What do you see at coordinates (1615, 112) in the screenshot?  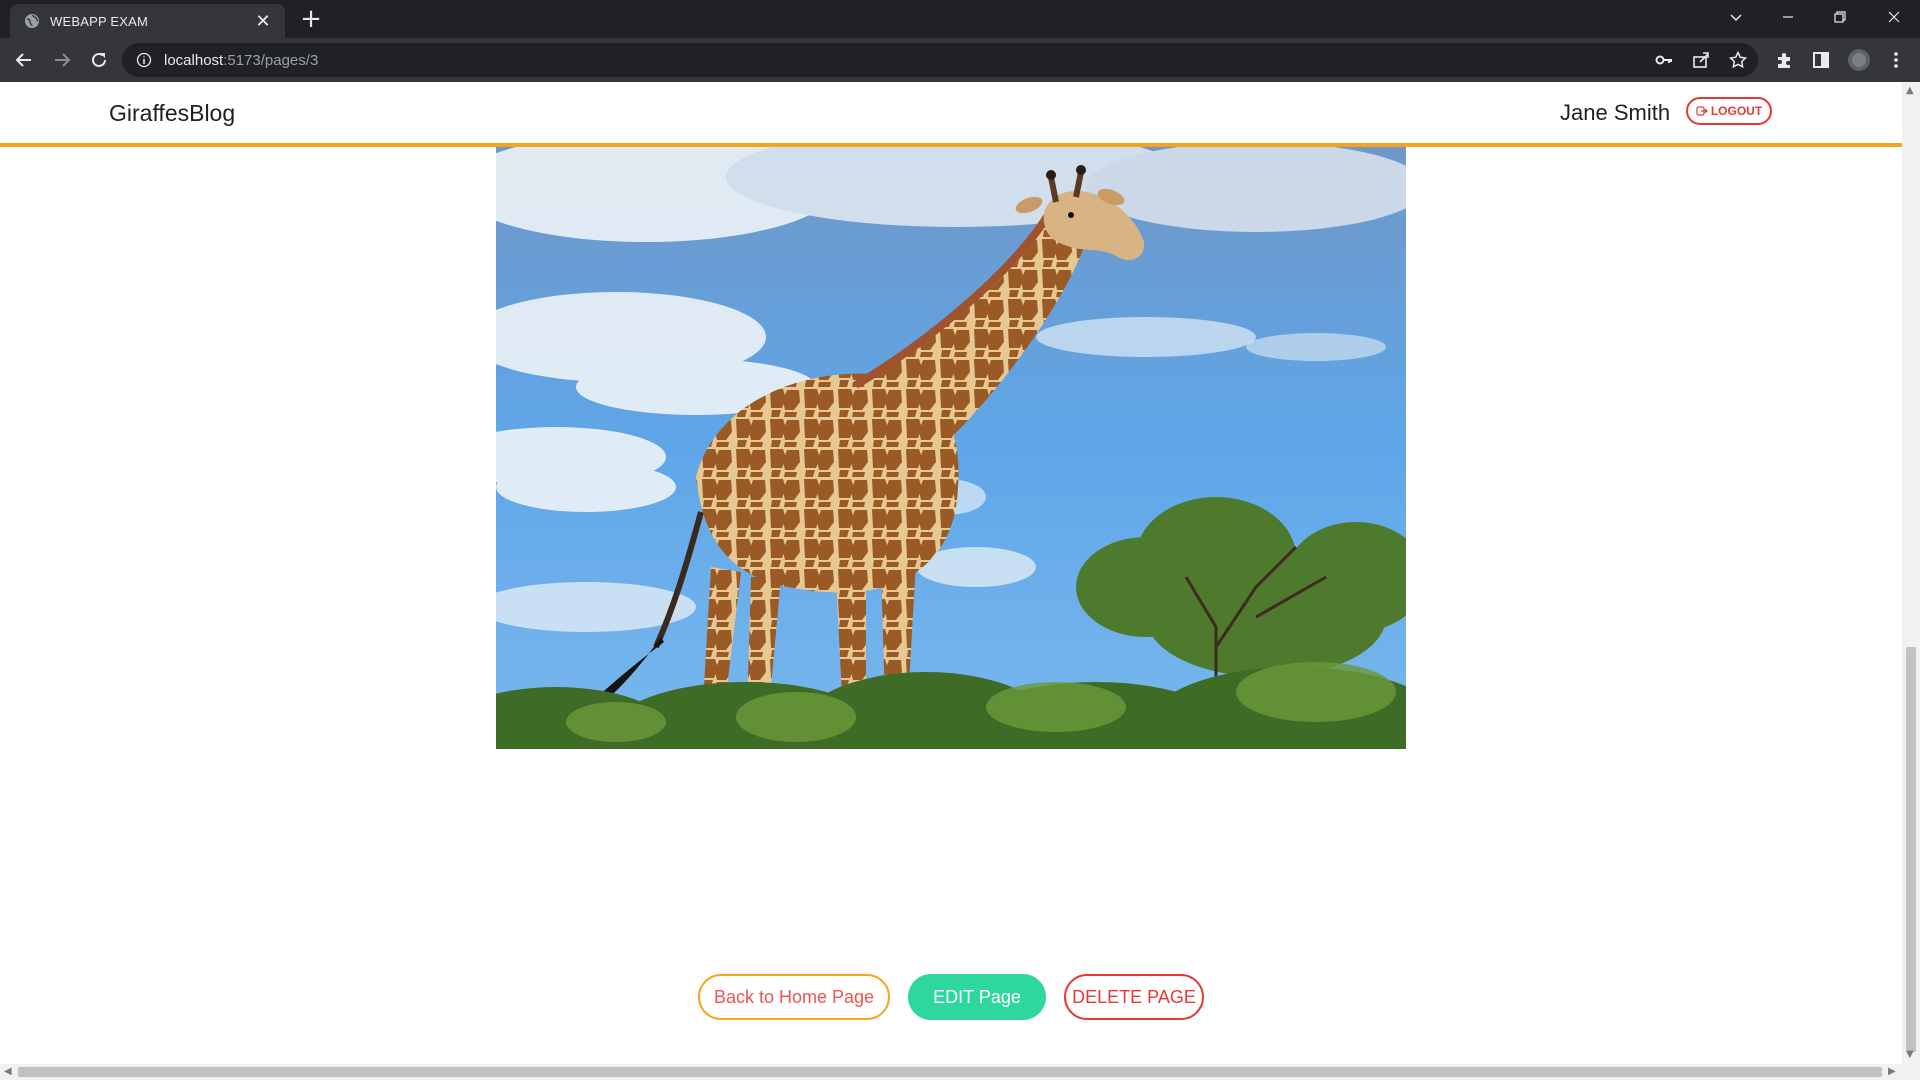 I see `user-name: Jane Smith` at bounding box center [1615, 112].